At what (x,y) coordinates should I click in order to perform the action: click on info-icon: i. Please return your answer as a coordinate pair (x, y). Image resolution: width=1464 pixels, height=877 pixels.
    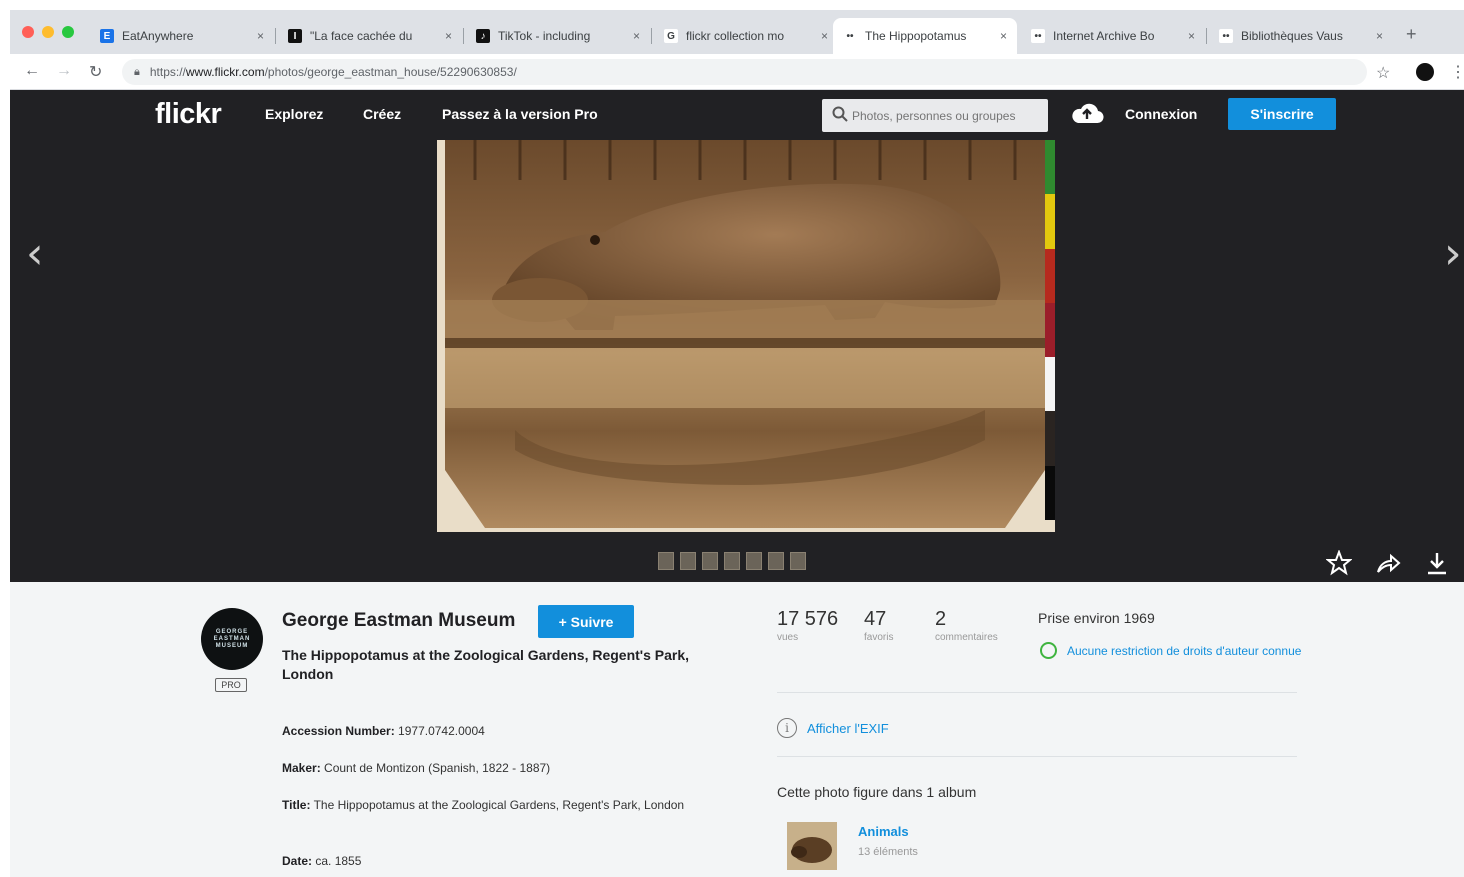
    Looking at the image, I should click on (787, 728).